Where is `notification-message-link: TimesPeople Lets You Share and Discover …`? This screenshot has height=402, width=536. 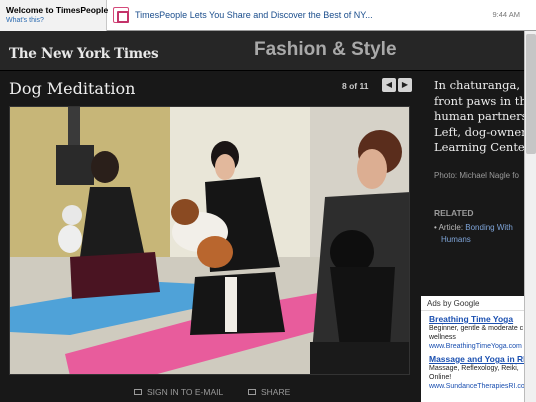
notification-message-link: TimesPeople Lets You Share and Discover … is located at coordinates (254, 15).